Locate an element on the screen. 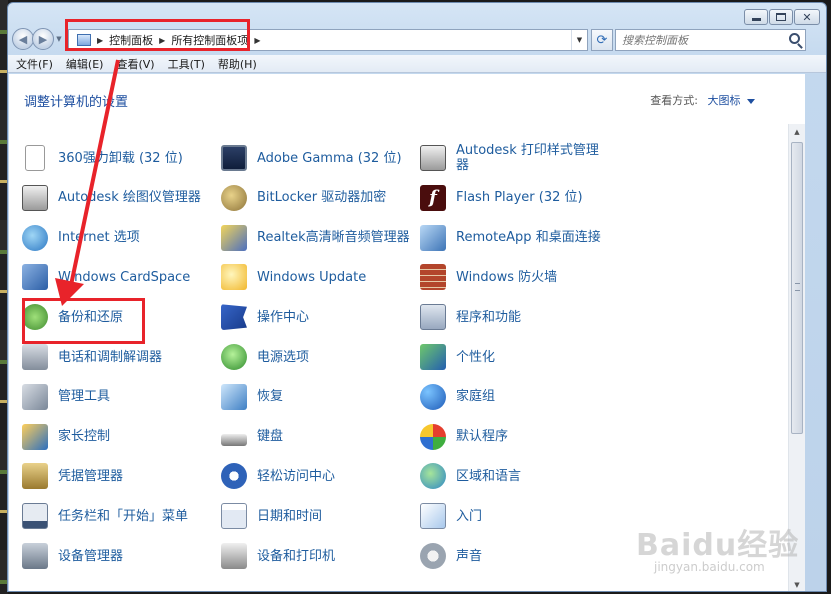  control-panel-item: 设备管理器 is located at coordinates (117, 556).